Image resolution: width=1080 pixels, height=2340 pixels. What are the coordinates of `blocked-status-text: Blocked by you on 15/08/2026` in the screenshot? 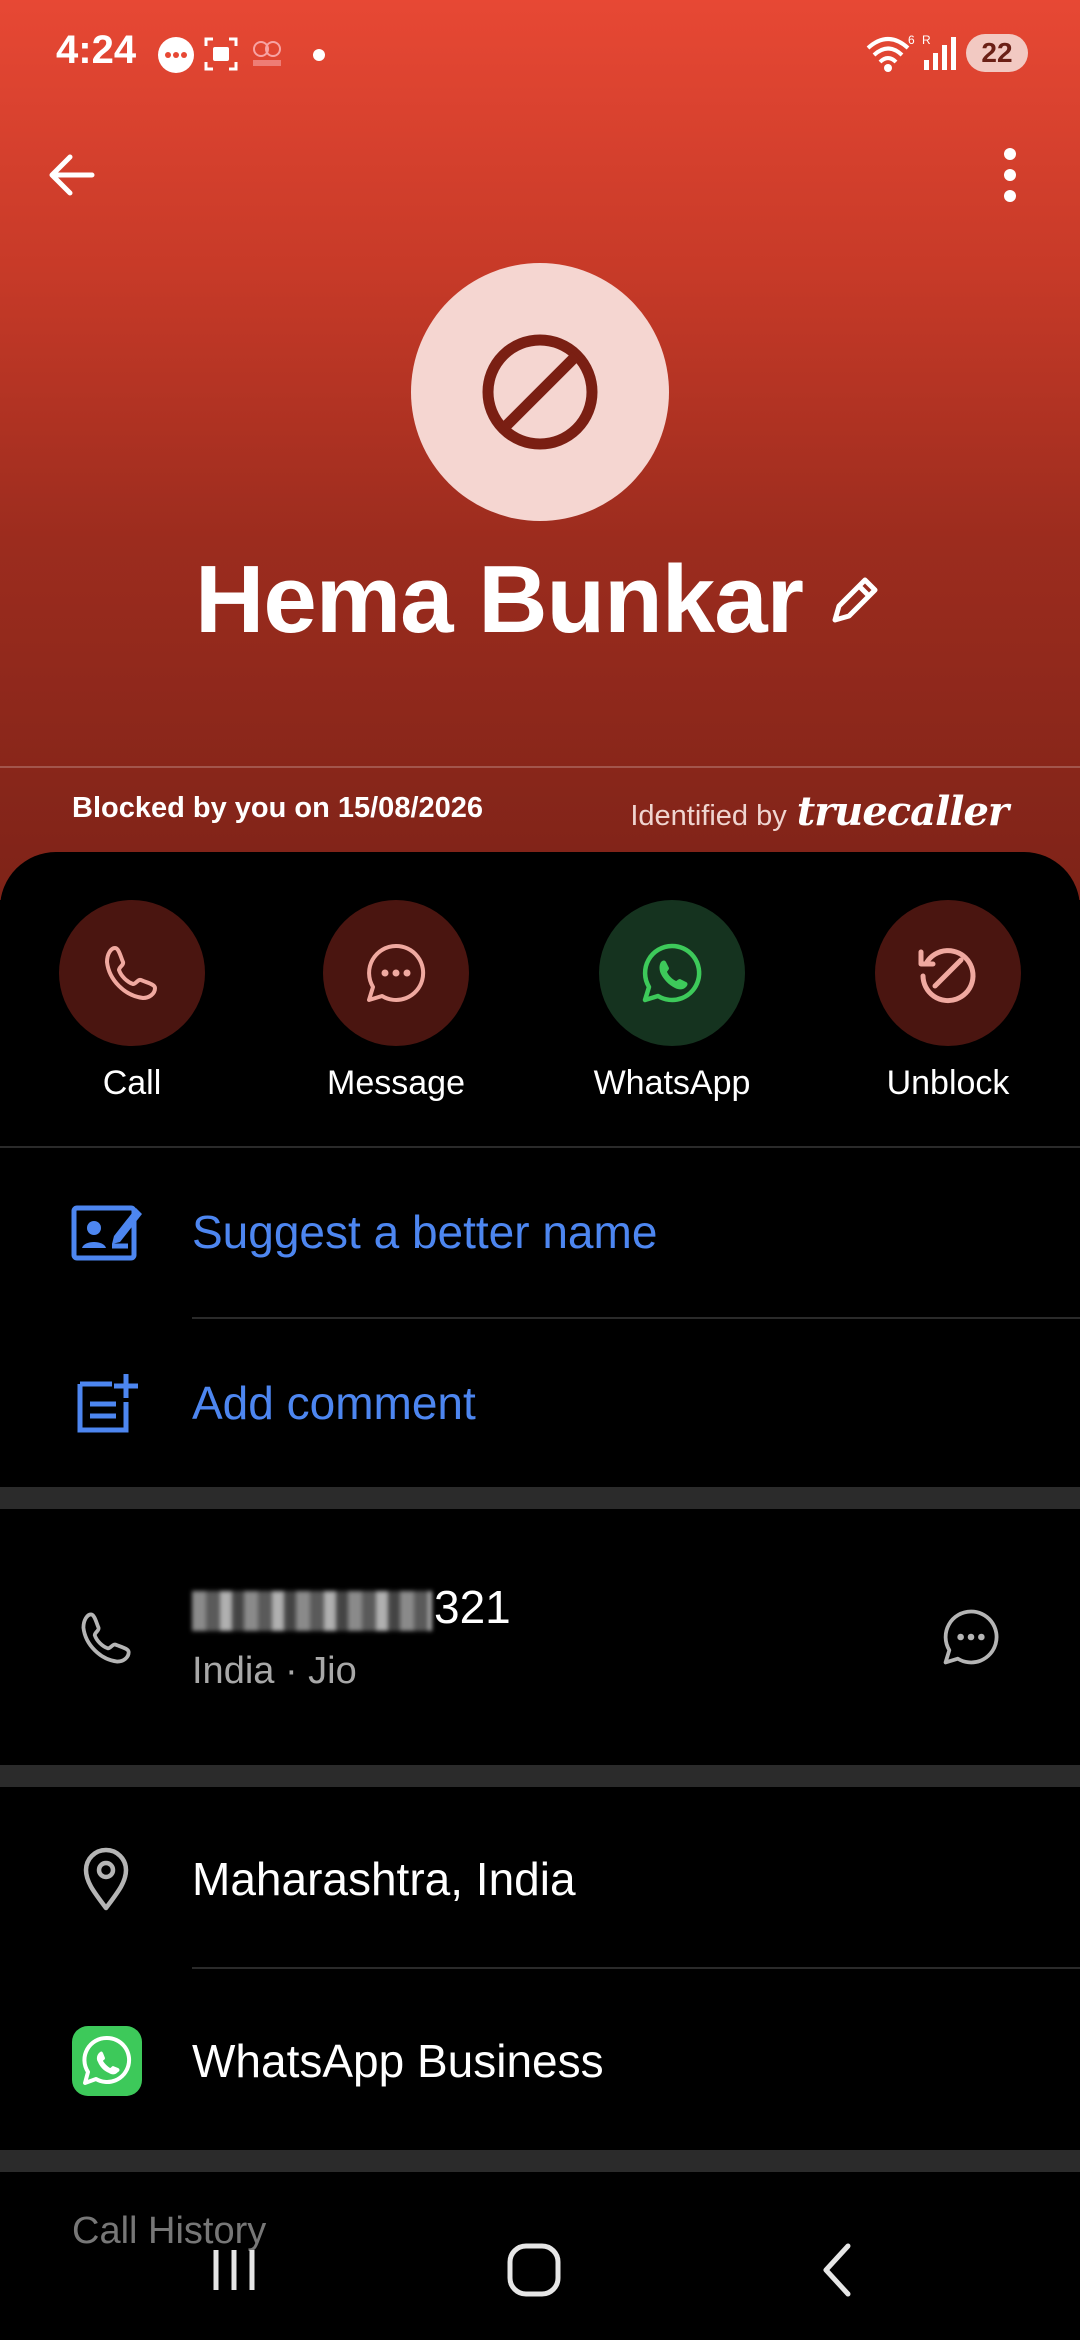 It's located at (278, 808).